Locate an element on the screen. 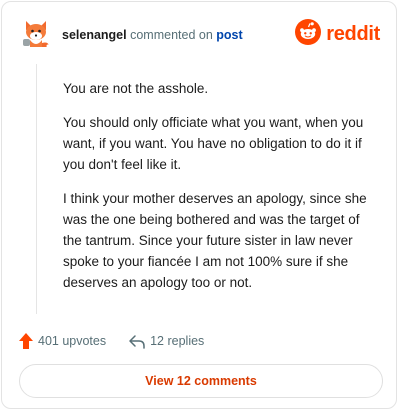 This screenshot has height=412, width=400. action-text: commented on is located at coordinates (171, 35).